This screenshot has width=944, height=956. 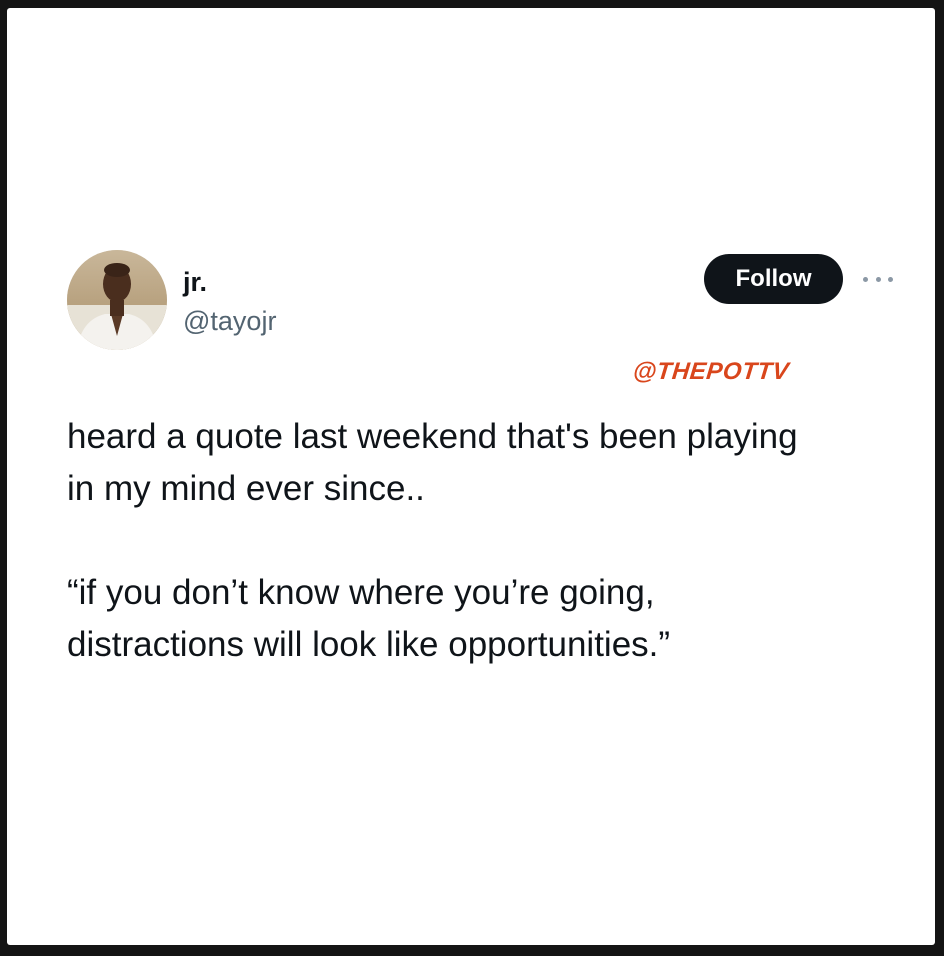 I want to click on profile-photo-icon, so click(x=117, y=300).